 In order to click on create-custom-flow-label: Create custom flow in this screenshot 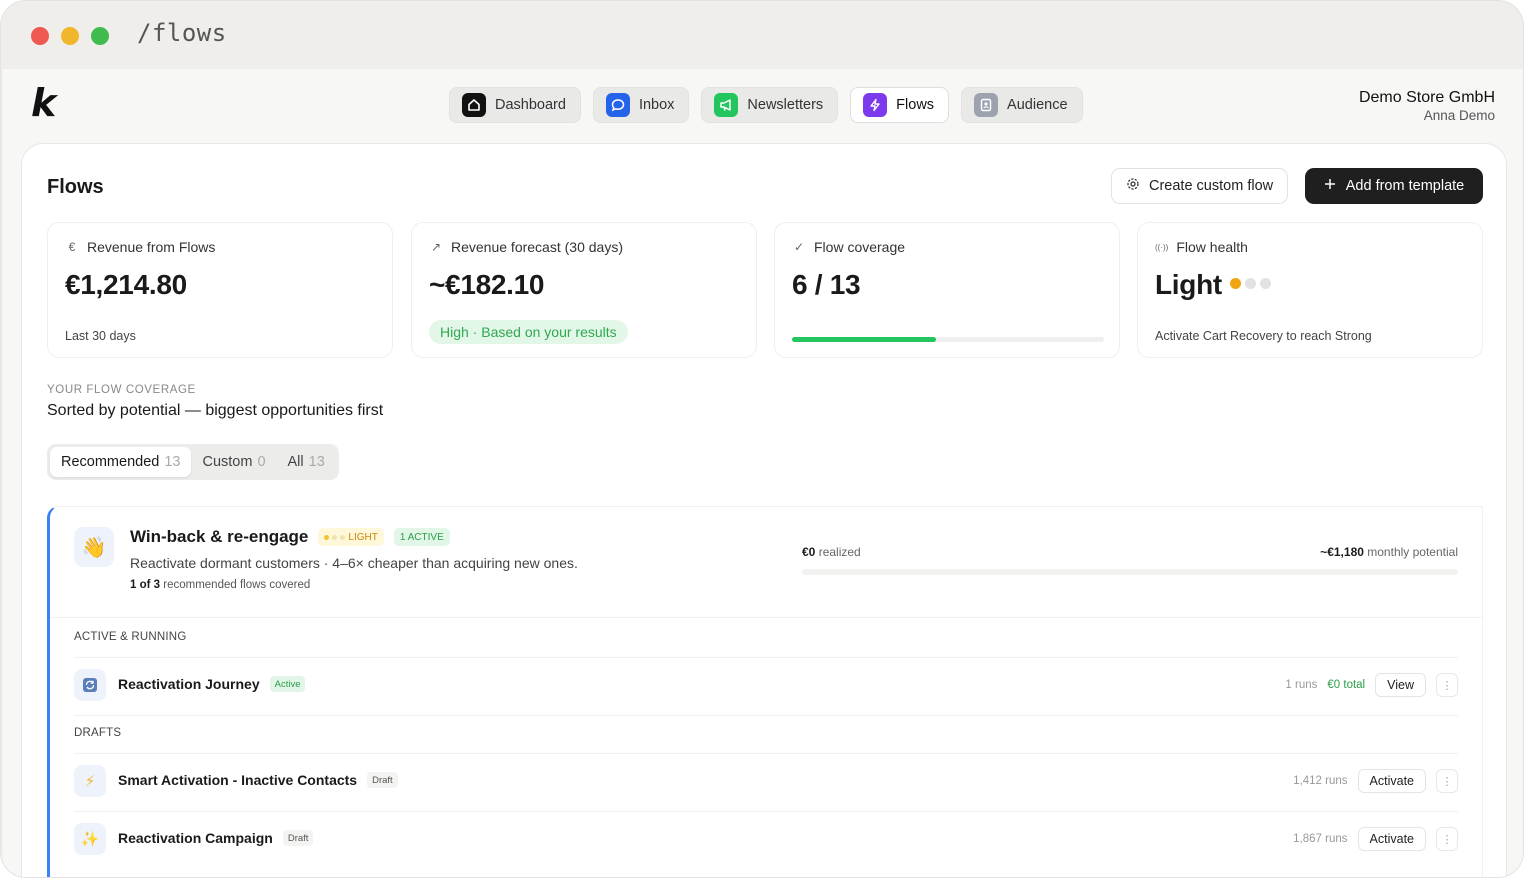, I will do `click(1211, 186)`.